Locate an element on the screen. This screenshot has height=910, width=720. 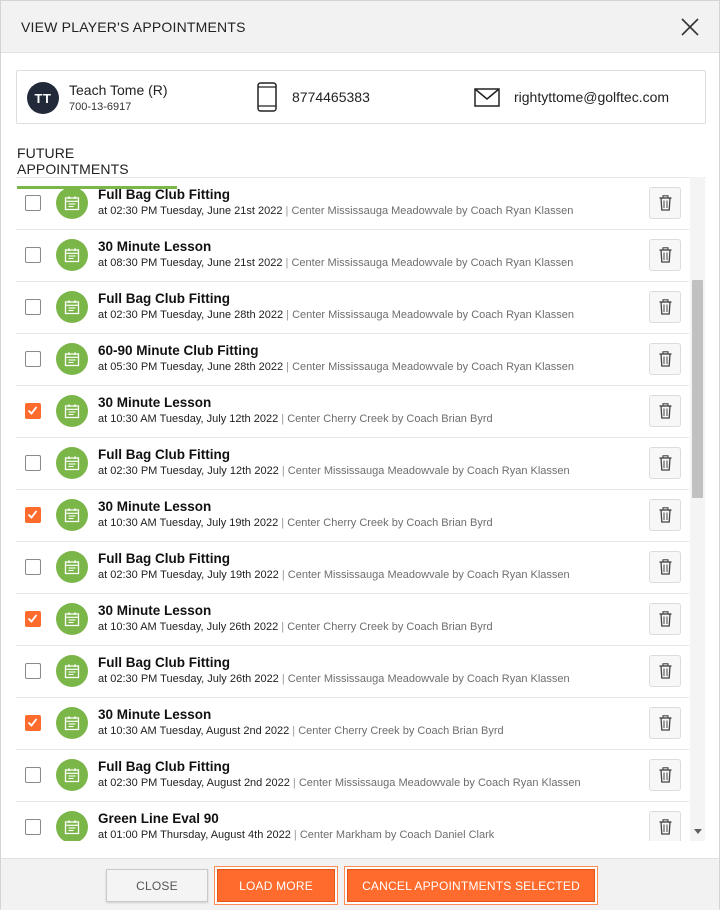
close-button: CLOSE is located at coordinates (157, 885).